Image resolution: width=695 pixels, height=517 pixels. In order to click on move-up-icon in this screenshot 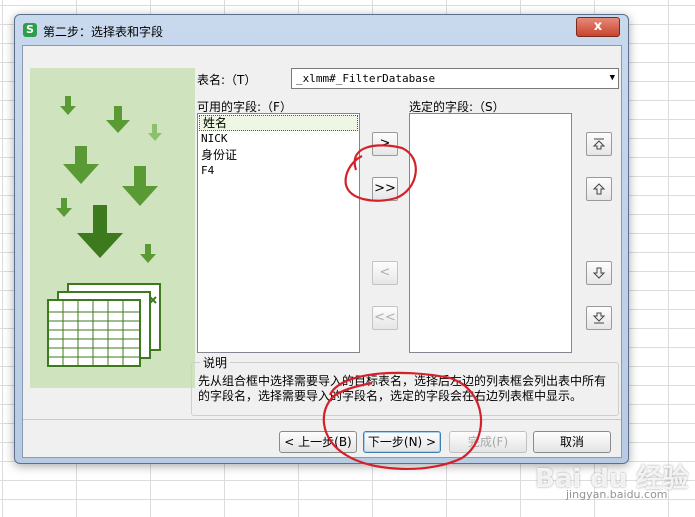, I will do `click(599, 189)`.